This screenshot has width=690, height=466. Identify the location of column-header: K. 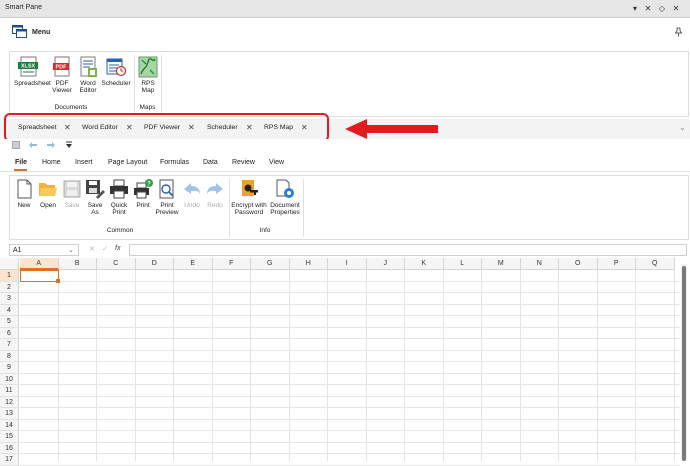
(424, 264).